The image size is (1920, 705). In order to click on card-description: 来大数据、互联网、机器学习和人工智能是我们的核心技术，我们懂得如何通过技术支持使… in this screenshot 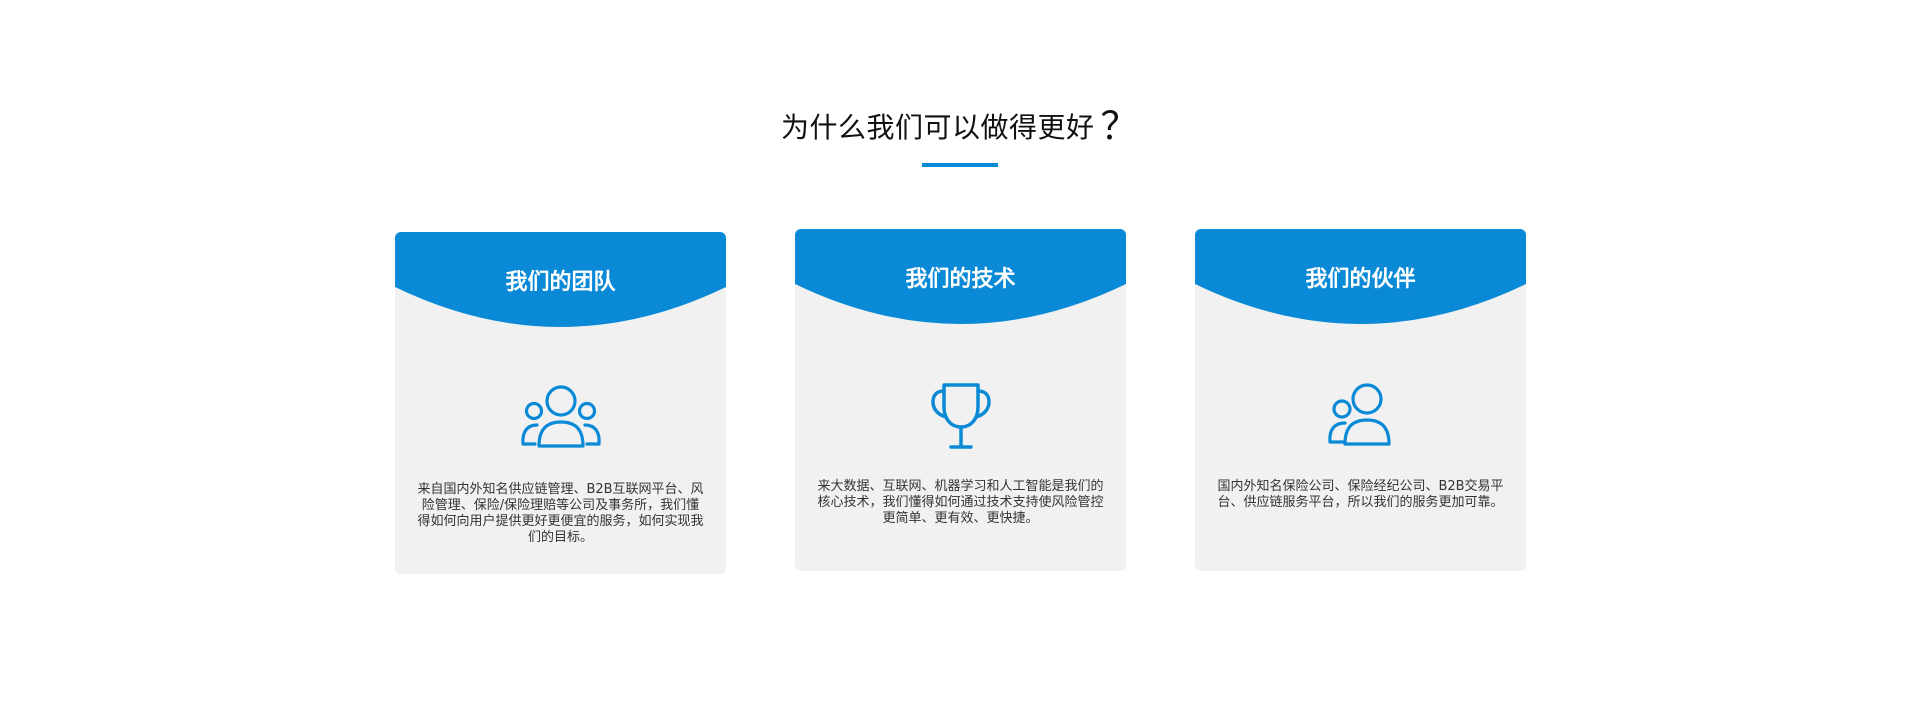, I will do `click(960, 502)`.